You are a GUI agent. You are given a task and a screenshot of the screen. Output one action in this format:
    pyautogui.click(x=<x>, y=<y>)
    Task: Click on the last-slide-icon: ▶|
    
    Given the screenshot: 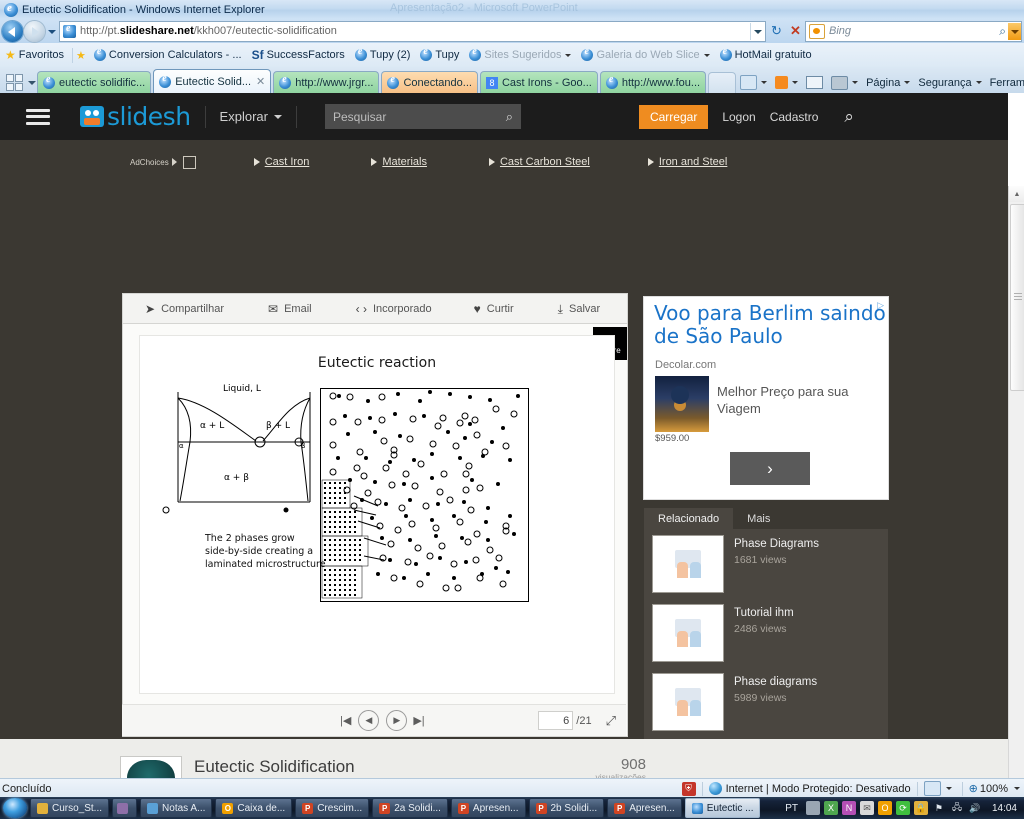 What is the action you would take?
    pyautogui.click(x=418, y=720)
    